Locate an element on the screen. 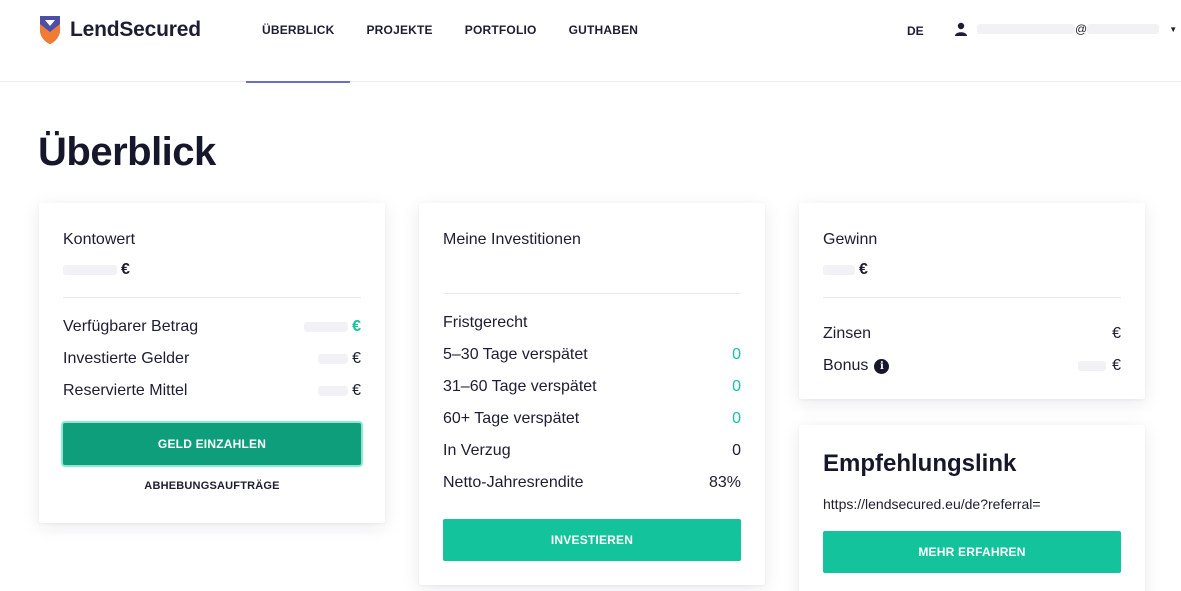  invested-funds-label: Investierte Gelder is located at coordinates (126, 358).